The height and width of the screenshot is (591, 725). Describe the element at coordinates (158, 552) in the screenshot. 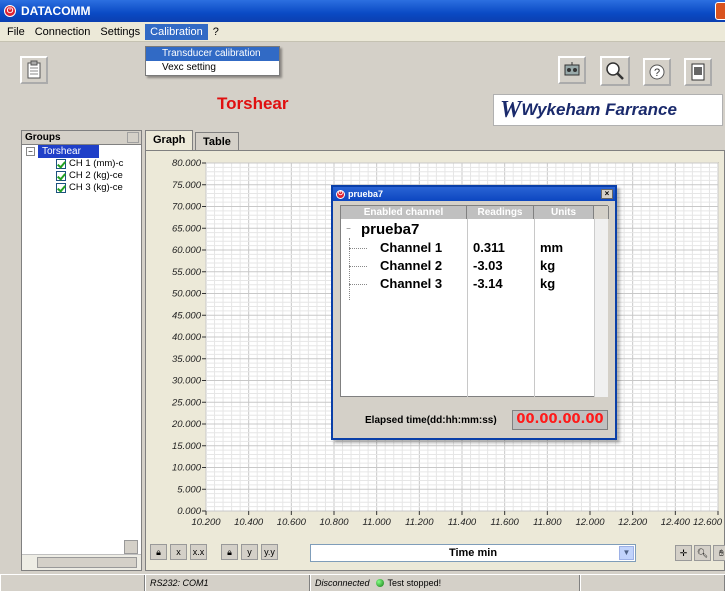

I see `lock-x-icon: 🔒︎` at that location.